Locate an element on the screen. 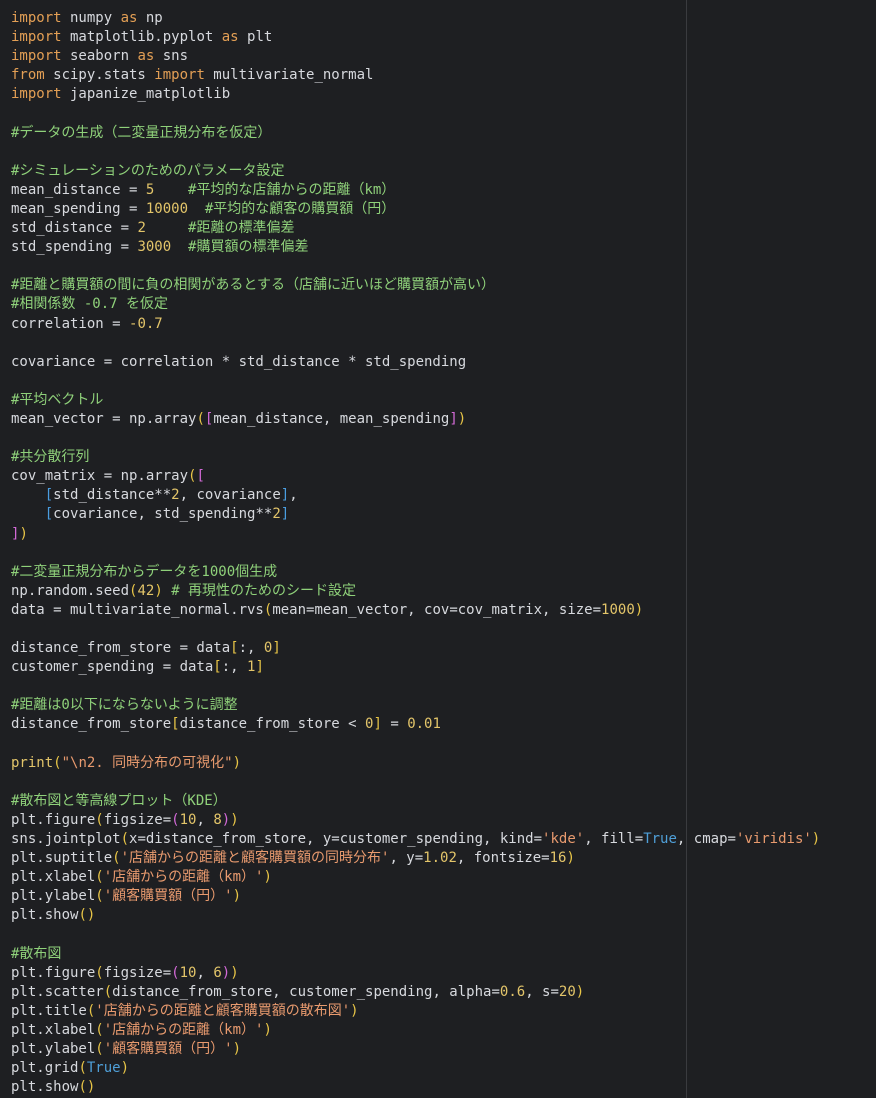  code-token: #データの生成（二変量正規分布を仮定） is located at coordinates (141, 132).